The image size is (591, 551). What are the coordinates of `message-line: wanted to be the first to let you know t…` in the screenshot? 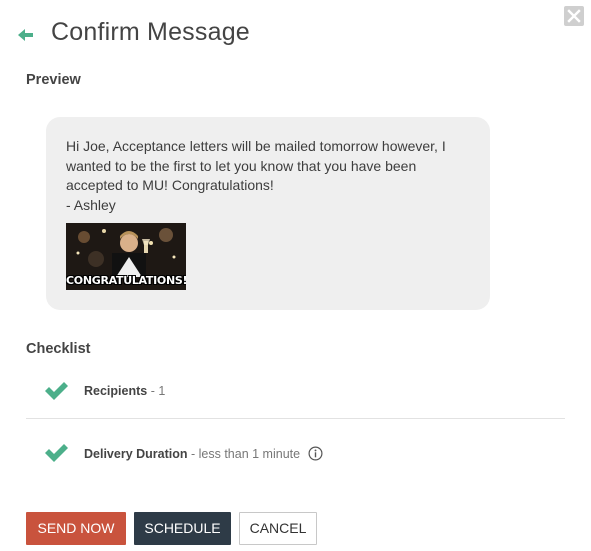 It's located at (241, 165).